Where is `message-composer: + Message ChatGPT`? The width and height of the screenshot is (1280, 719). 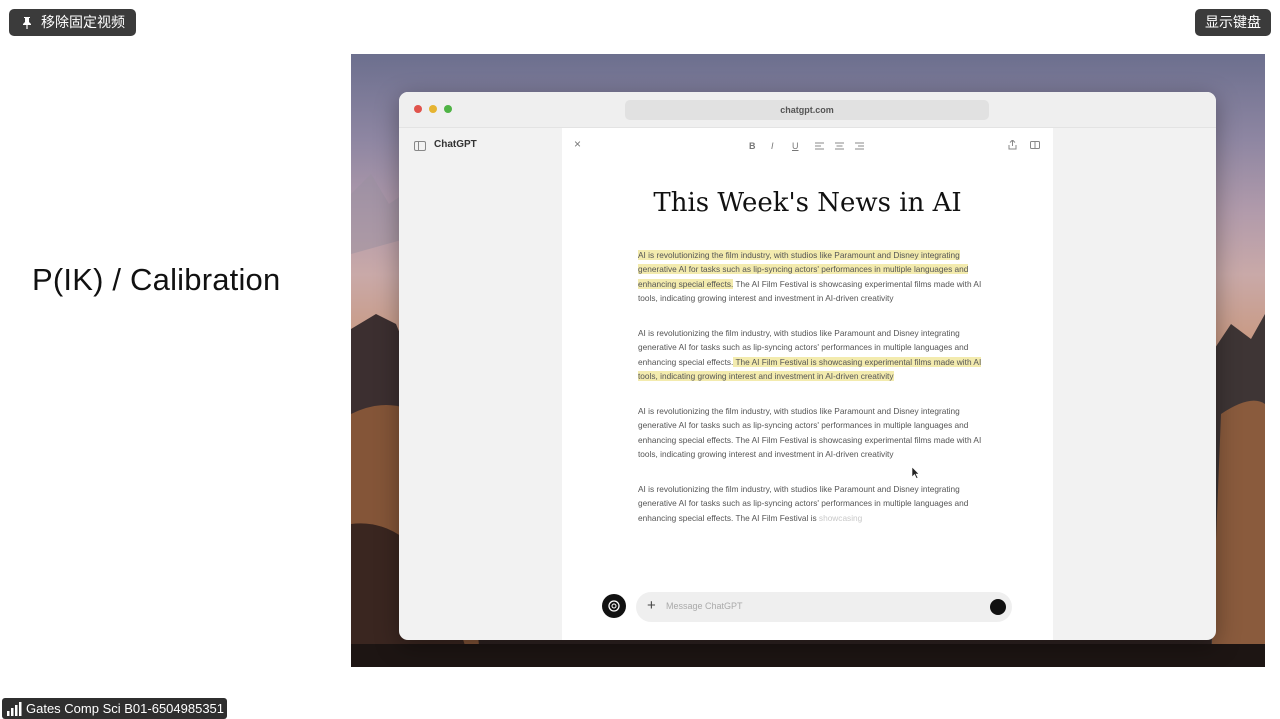
message-composer: + Message ChatGPT is located at coordinates (824, 607).